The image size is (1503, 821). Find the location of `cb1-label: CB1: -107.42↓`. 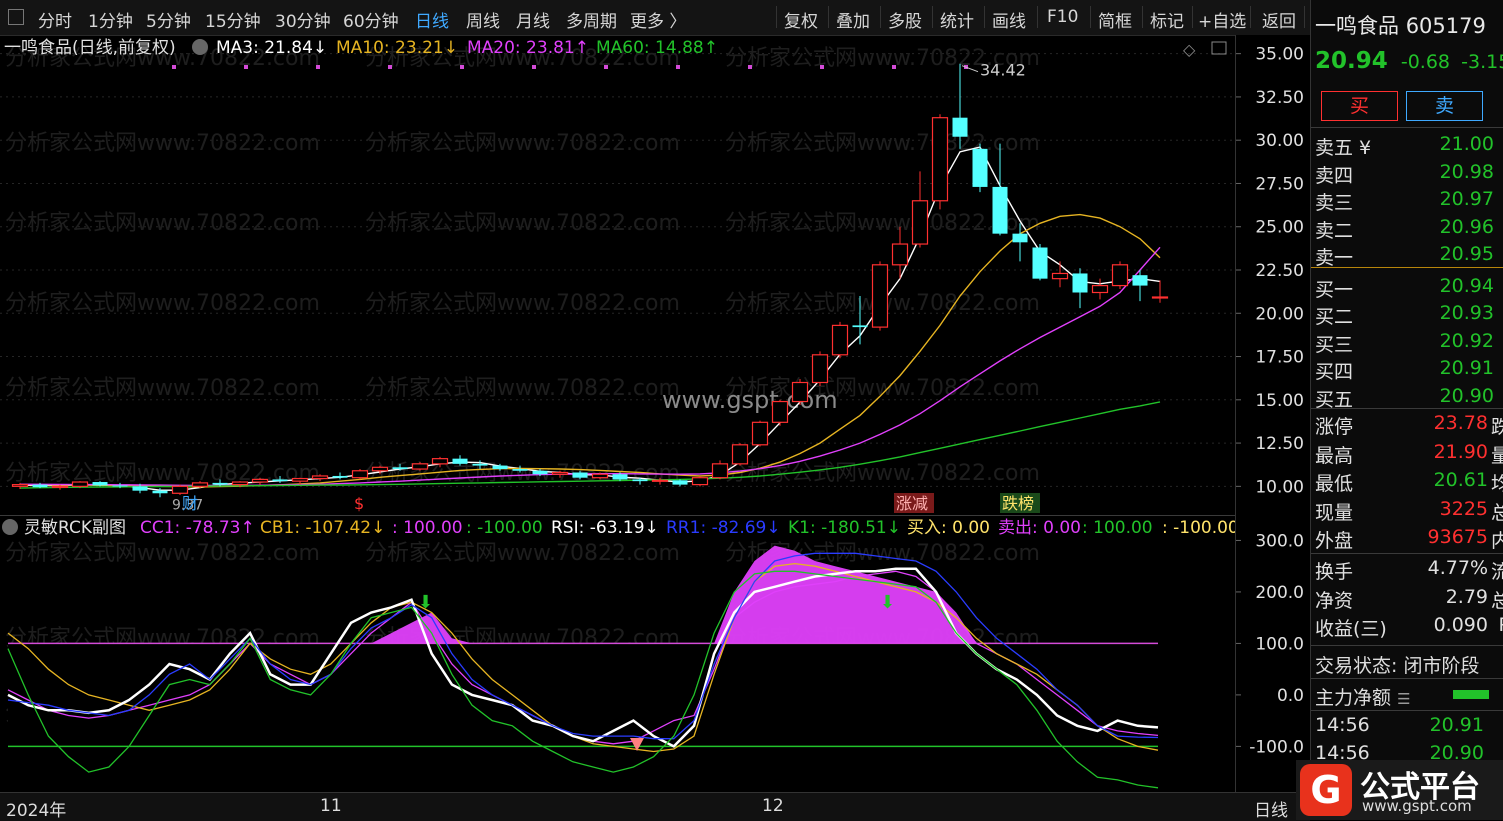

cb1-label: CB1: -107.42↓ is located at coordinates (322, 528).